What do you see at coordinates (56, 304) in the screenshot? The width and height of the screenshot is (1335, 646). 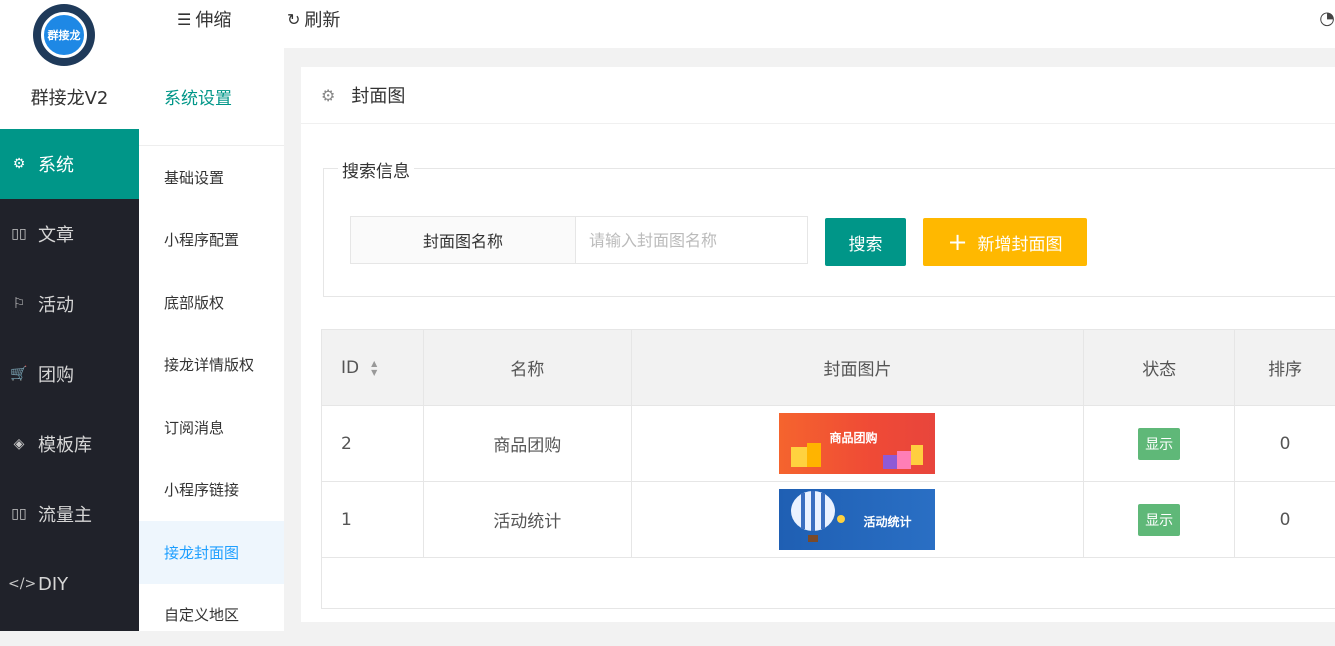 I see `sidebar-item-label: 活动` at bounding box center [56, 304].